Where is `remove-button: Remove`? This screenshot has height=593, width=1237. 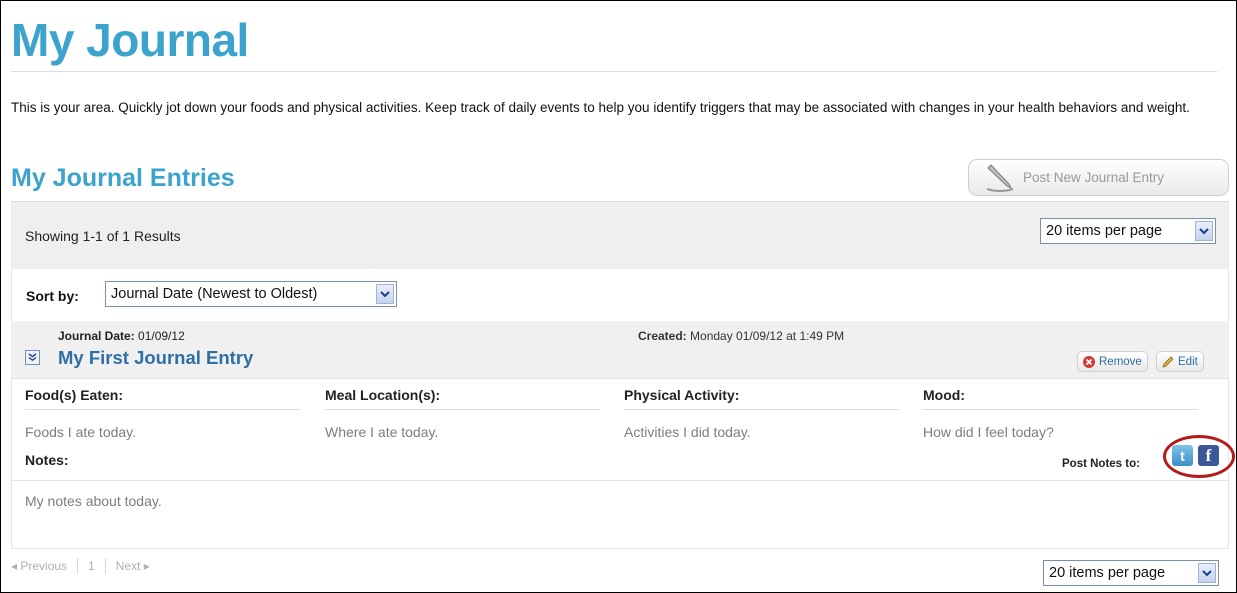 remove-button: Remove is located at coordinates (1112, 361).